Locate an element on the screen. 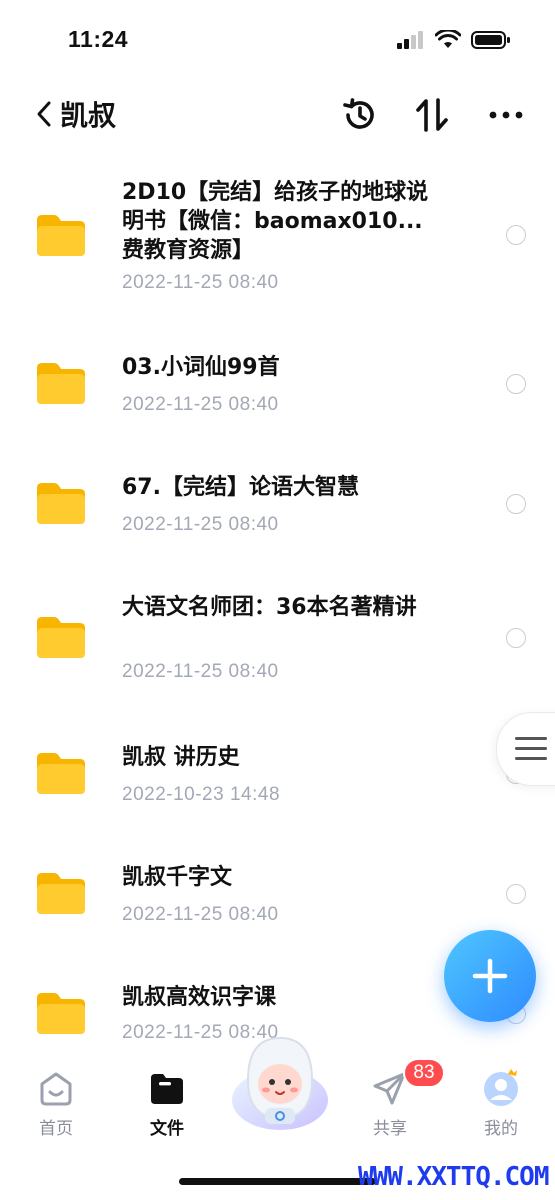  nav-bar: 凯叔 is located at coordinates (277, 115).